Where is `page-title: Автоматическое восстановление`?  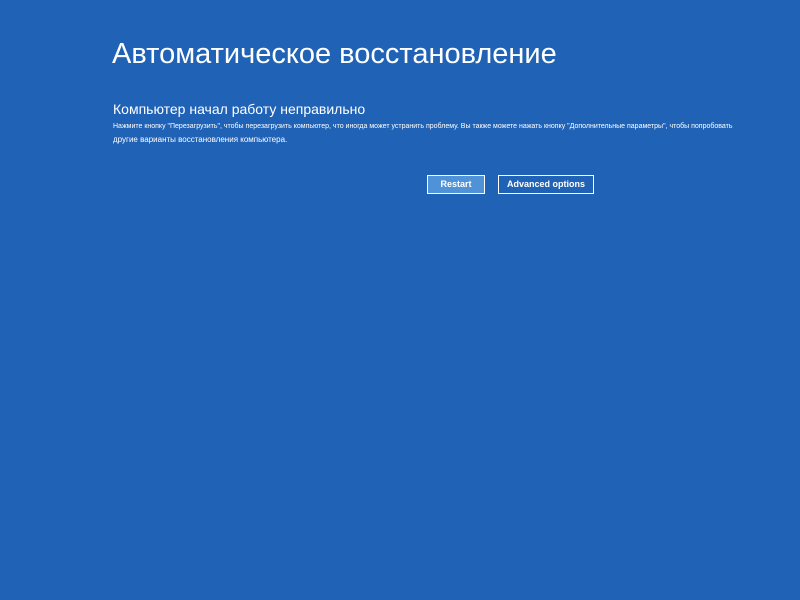 page-title: Автоматическое восстановление is located at coordinates (334, 54).